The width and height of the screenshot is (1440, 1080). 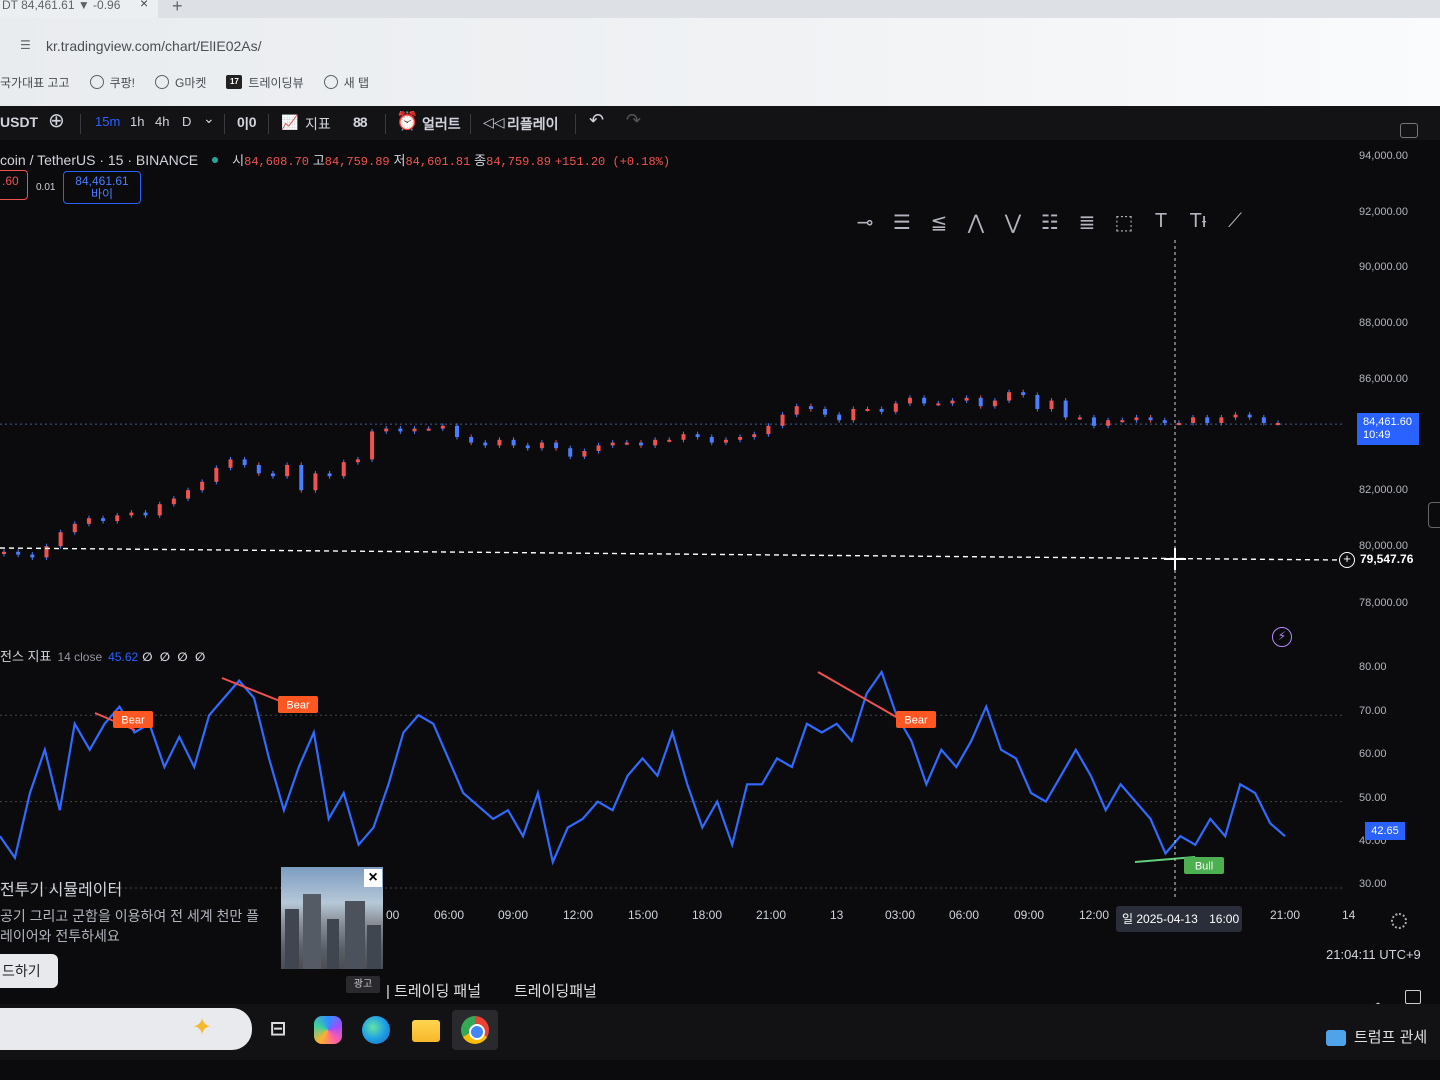 What do you see at coordinates (1413, 997) in the screenshot?
I see `maximize-icon` at bounding box center [1413, 997].